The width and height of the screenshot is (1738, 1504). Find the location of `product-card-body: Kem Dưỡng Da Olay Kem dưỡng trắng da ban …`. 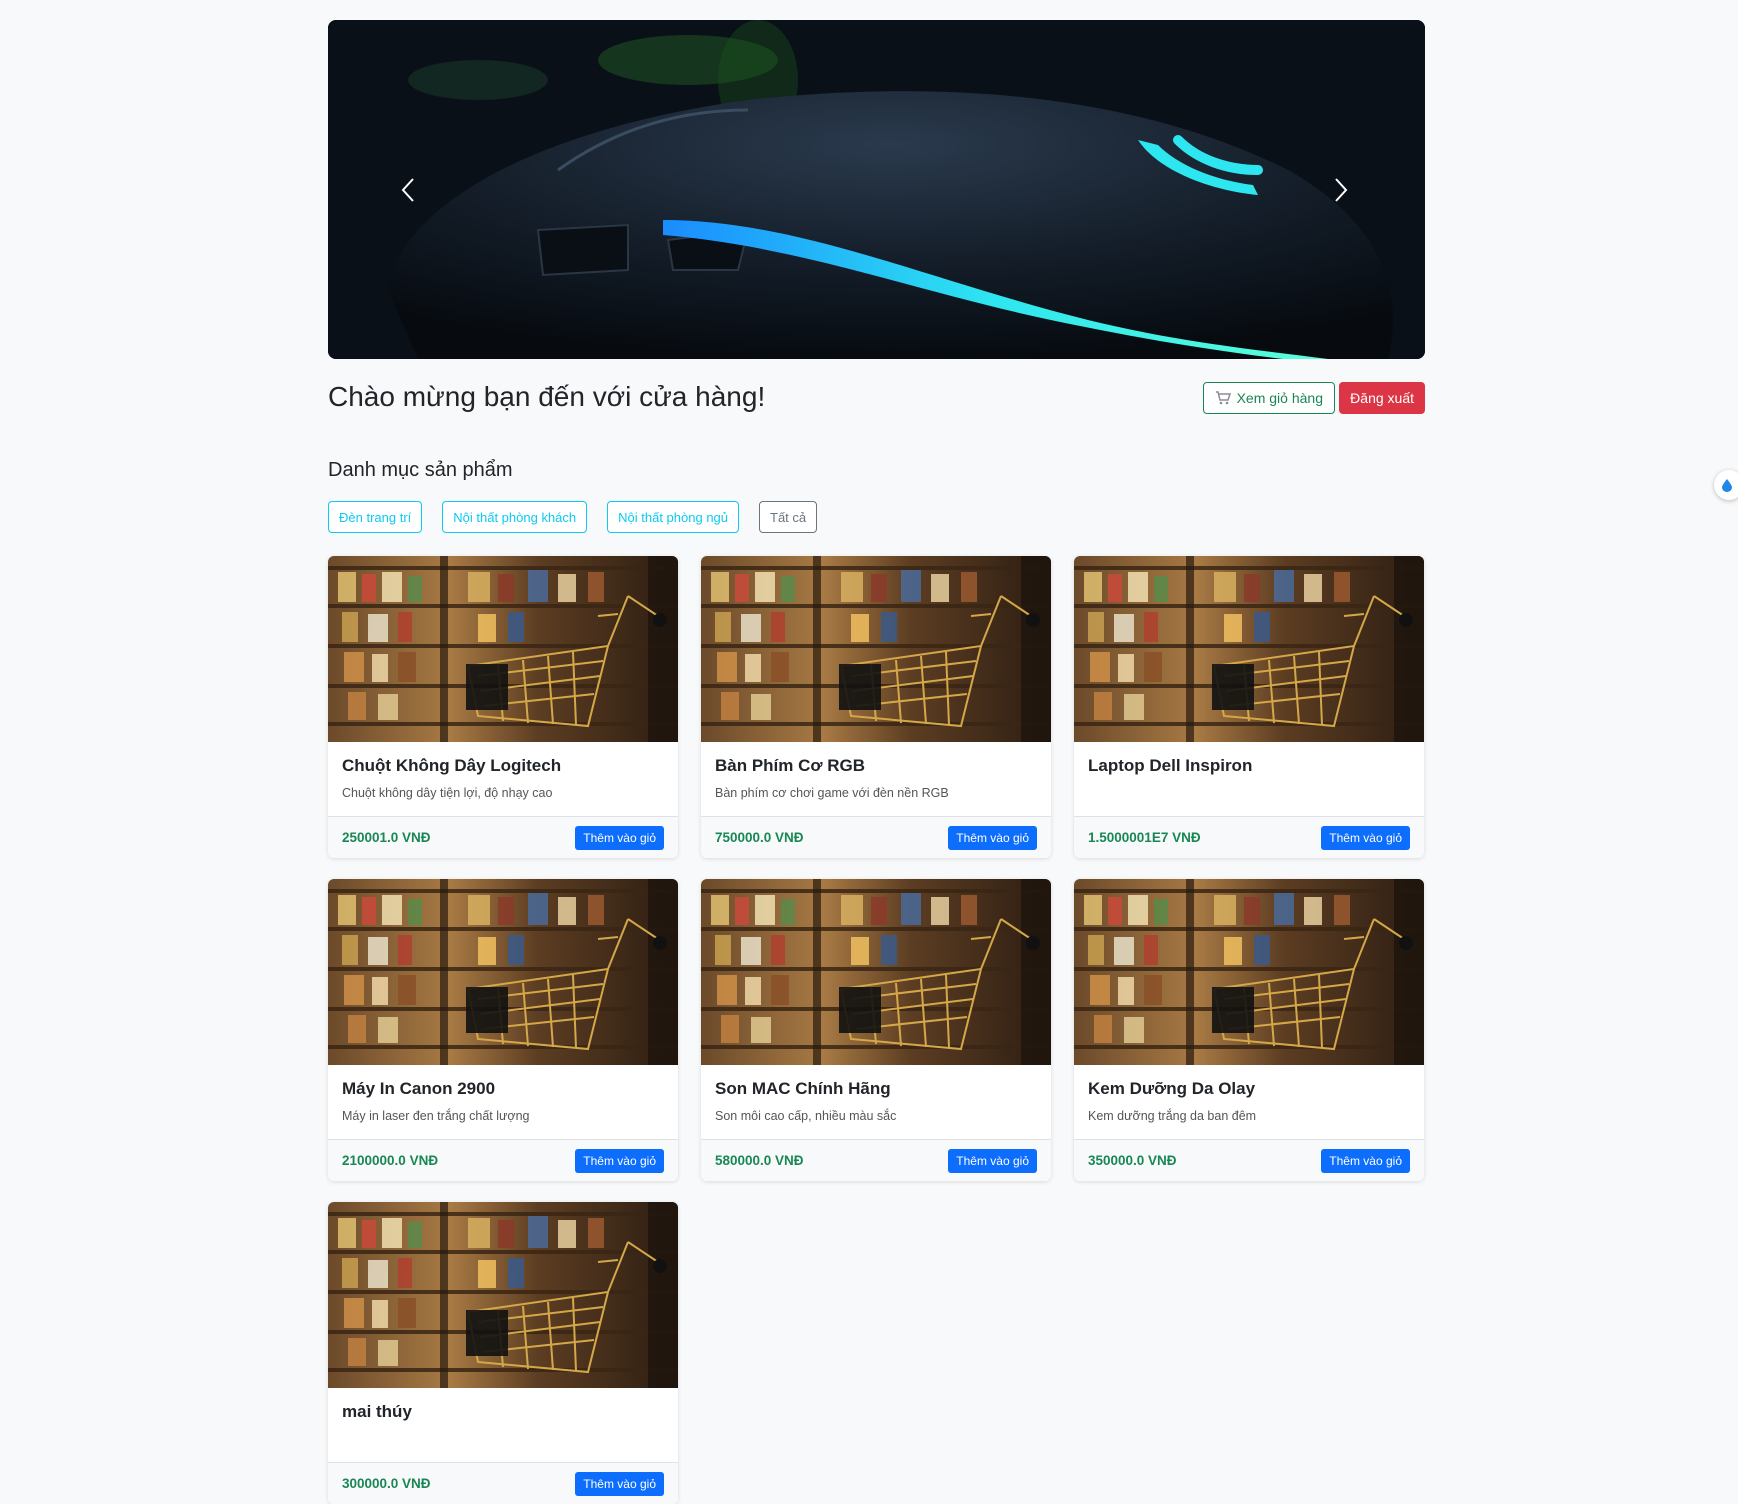

product-card-body: Kem Dưỡng Da Olay Kem dưỡng trắng da ban … is located at coordinates (1249, 1102).